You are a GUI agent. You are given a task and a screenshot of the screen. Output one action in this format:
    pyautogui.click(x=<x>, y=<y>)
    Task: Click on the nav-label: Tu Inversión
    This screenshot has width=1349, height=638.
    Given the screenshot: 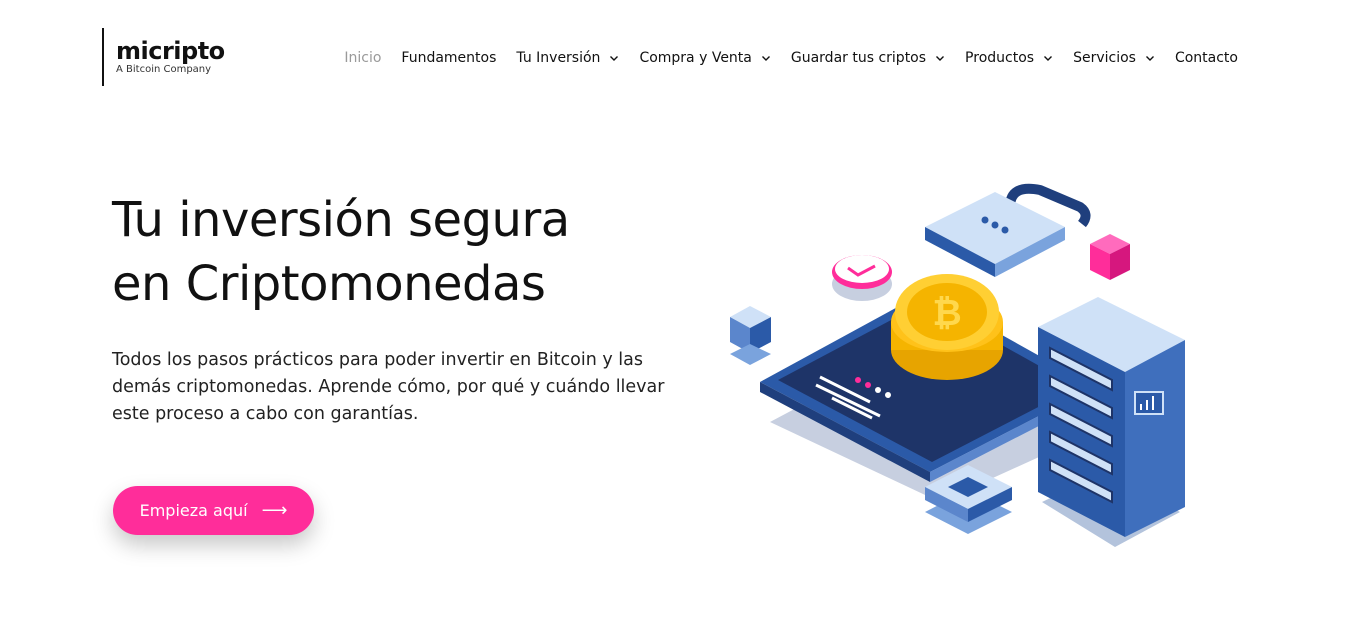 What is the action you would take?
    pyautogui.click(x=558, y=58)
    